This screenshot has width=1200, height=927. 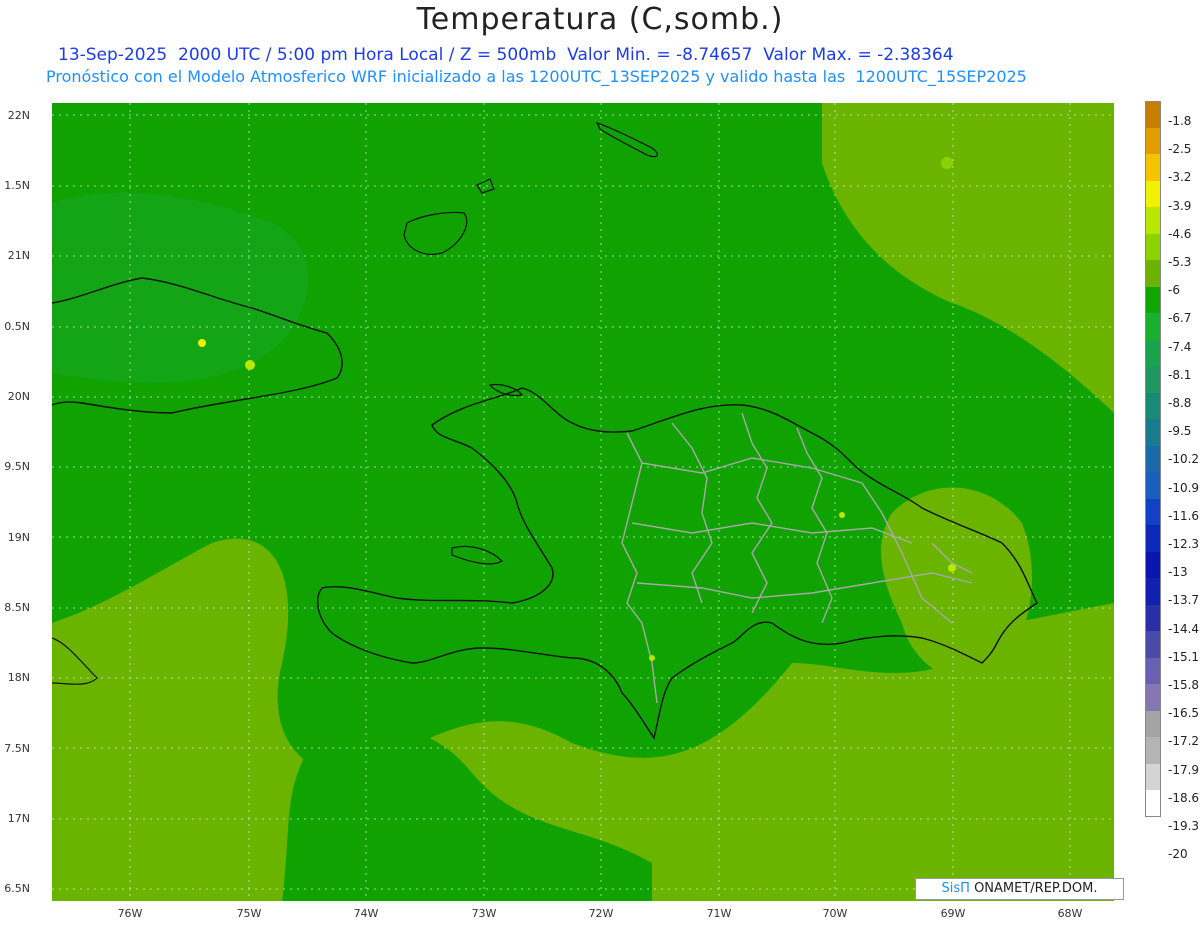 What do you see at coordinates (484, 913) in the screenshot?
I see `lon-label: 73W` at bounding box center [484, 913].